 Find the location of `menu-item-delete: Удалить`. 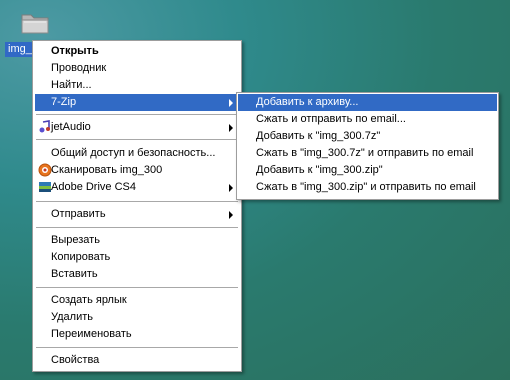

menu-item-delete: Удалить is located at coordinates (137, 317).